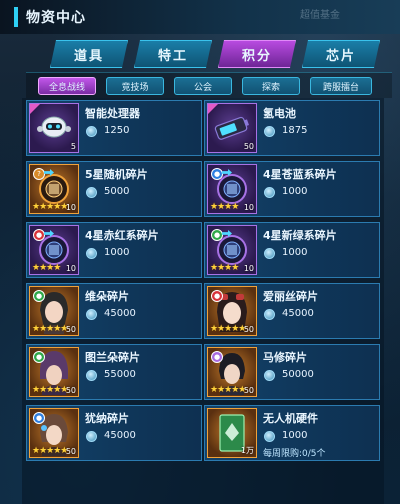 This screenshot has width=400, height=504. I want to click on shop-item-card: ? ★★★★★ 10 5星随机碎片 5000, so click(114, 189).